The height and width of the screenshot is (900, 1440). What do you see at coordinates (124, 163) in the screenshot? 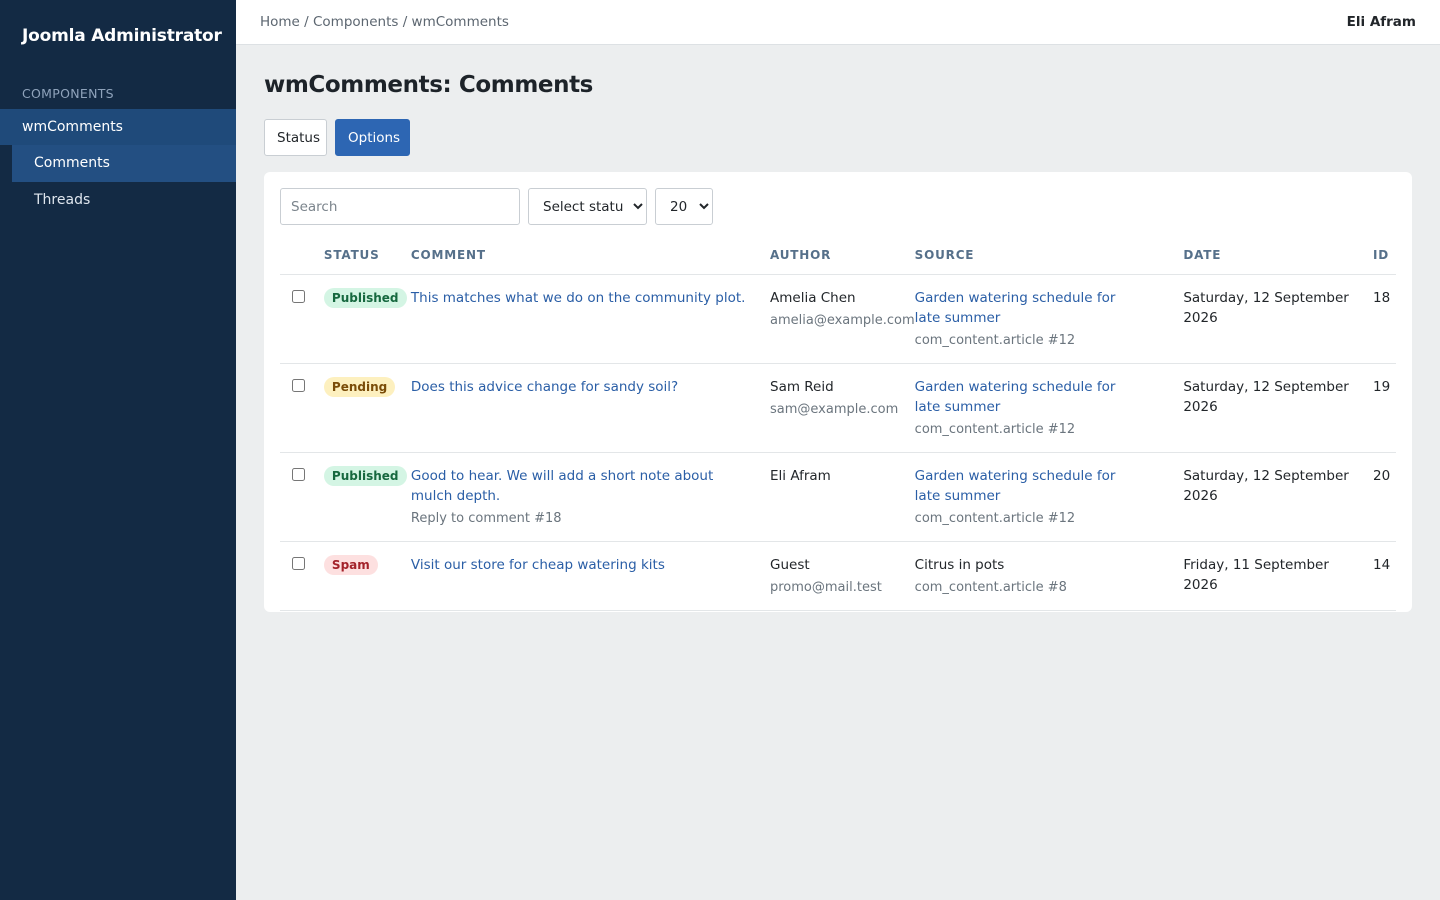
I see `sidebar-item-comments: Comments` at bounding box center [124, 163].